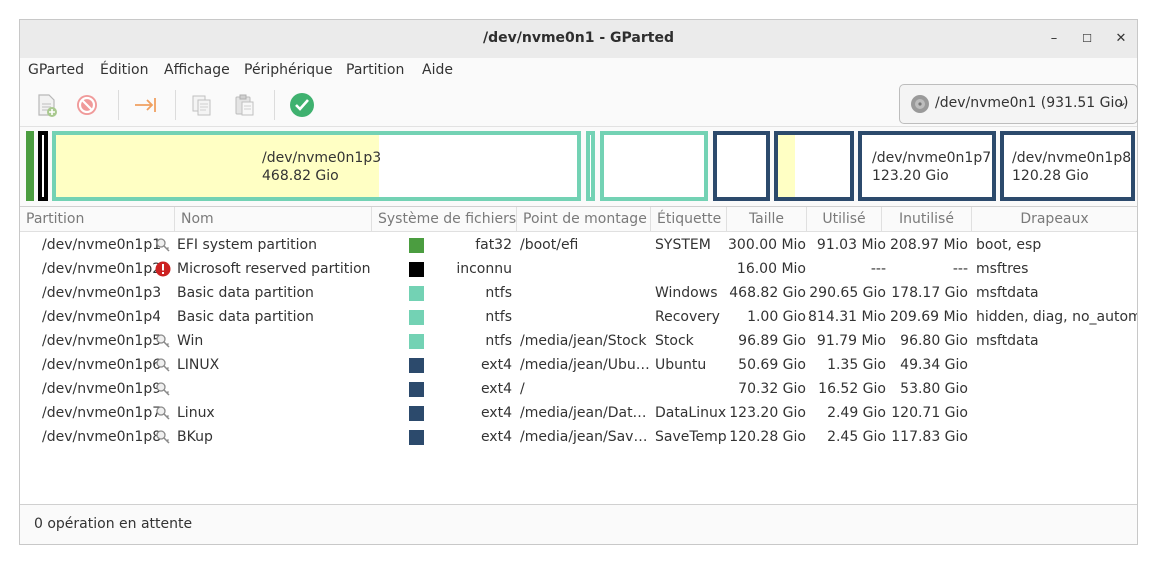  I want to click on apply-icon, so click(302, 105).